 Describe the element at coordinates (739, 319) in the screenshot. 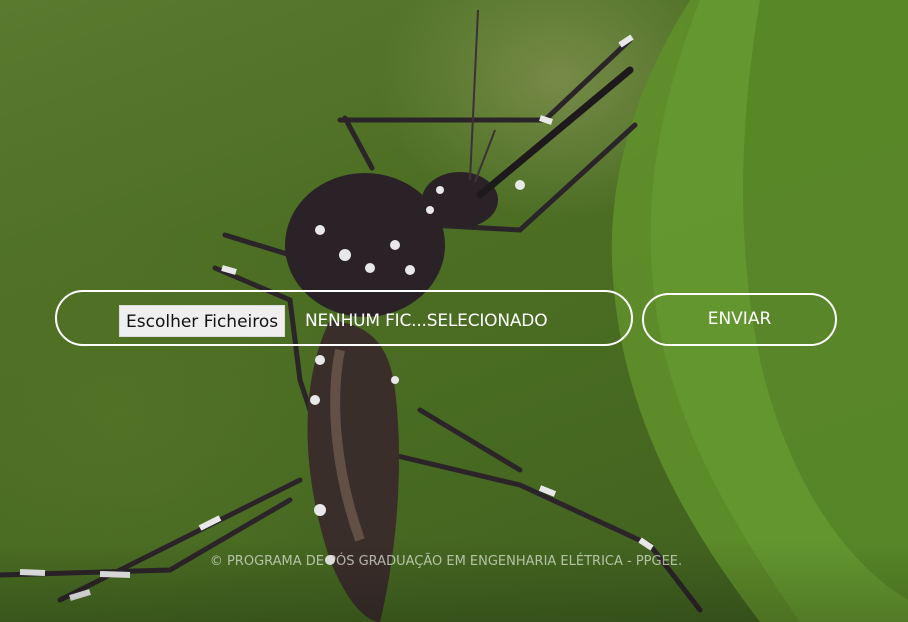

I see `submit-button: ENVIAR` at that location.